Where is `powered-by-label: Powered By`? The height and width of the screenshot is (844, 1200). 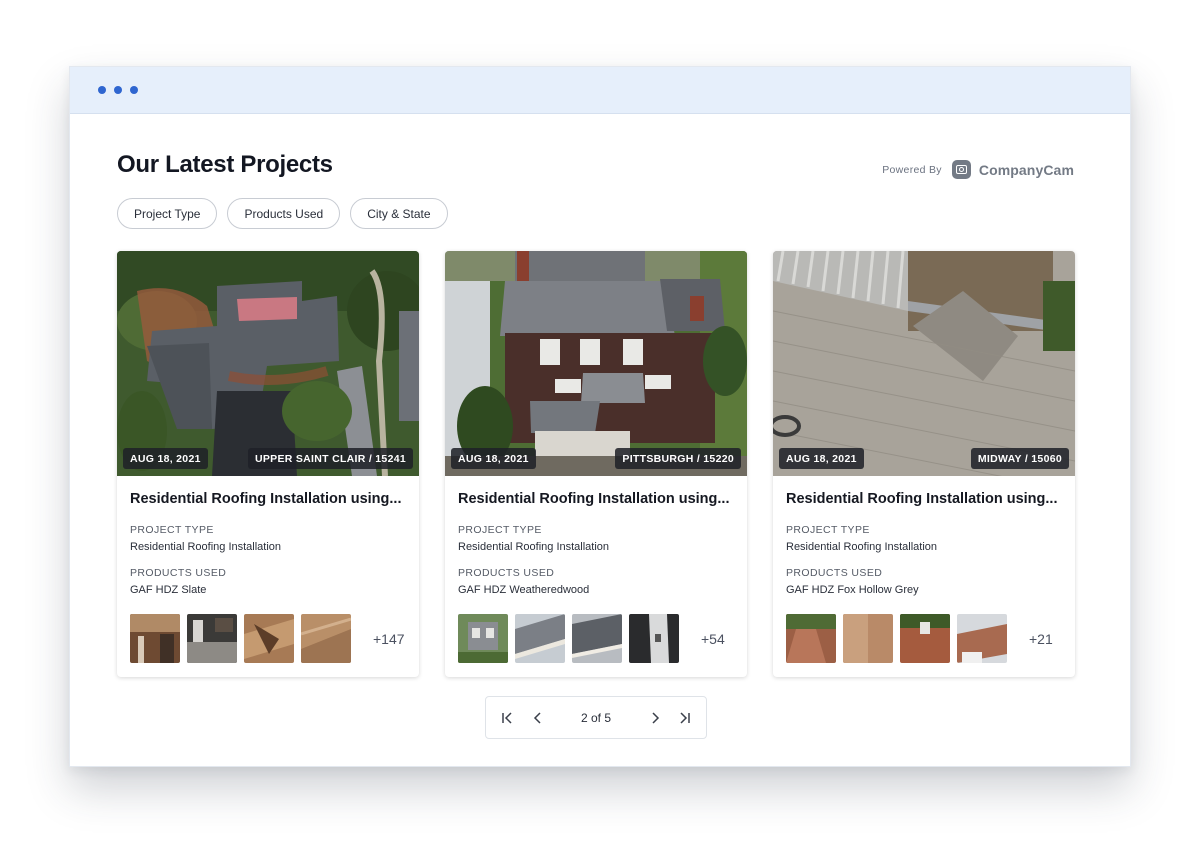 powered-by-label: Powered By is located at coordinates (912, 169).